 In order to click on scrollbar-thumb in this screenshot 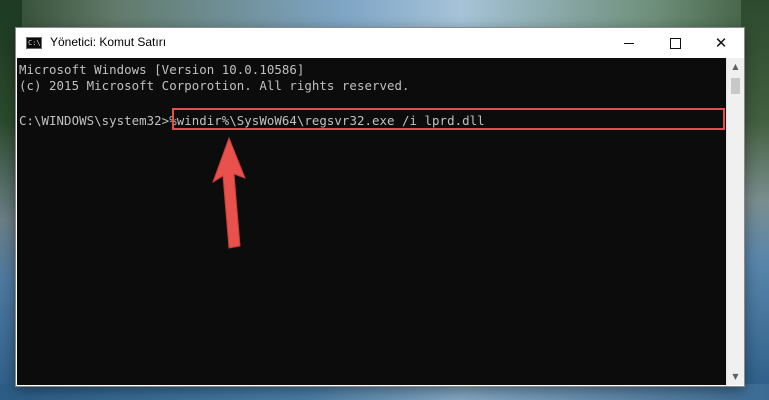, I will do `click(735, 86)`.